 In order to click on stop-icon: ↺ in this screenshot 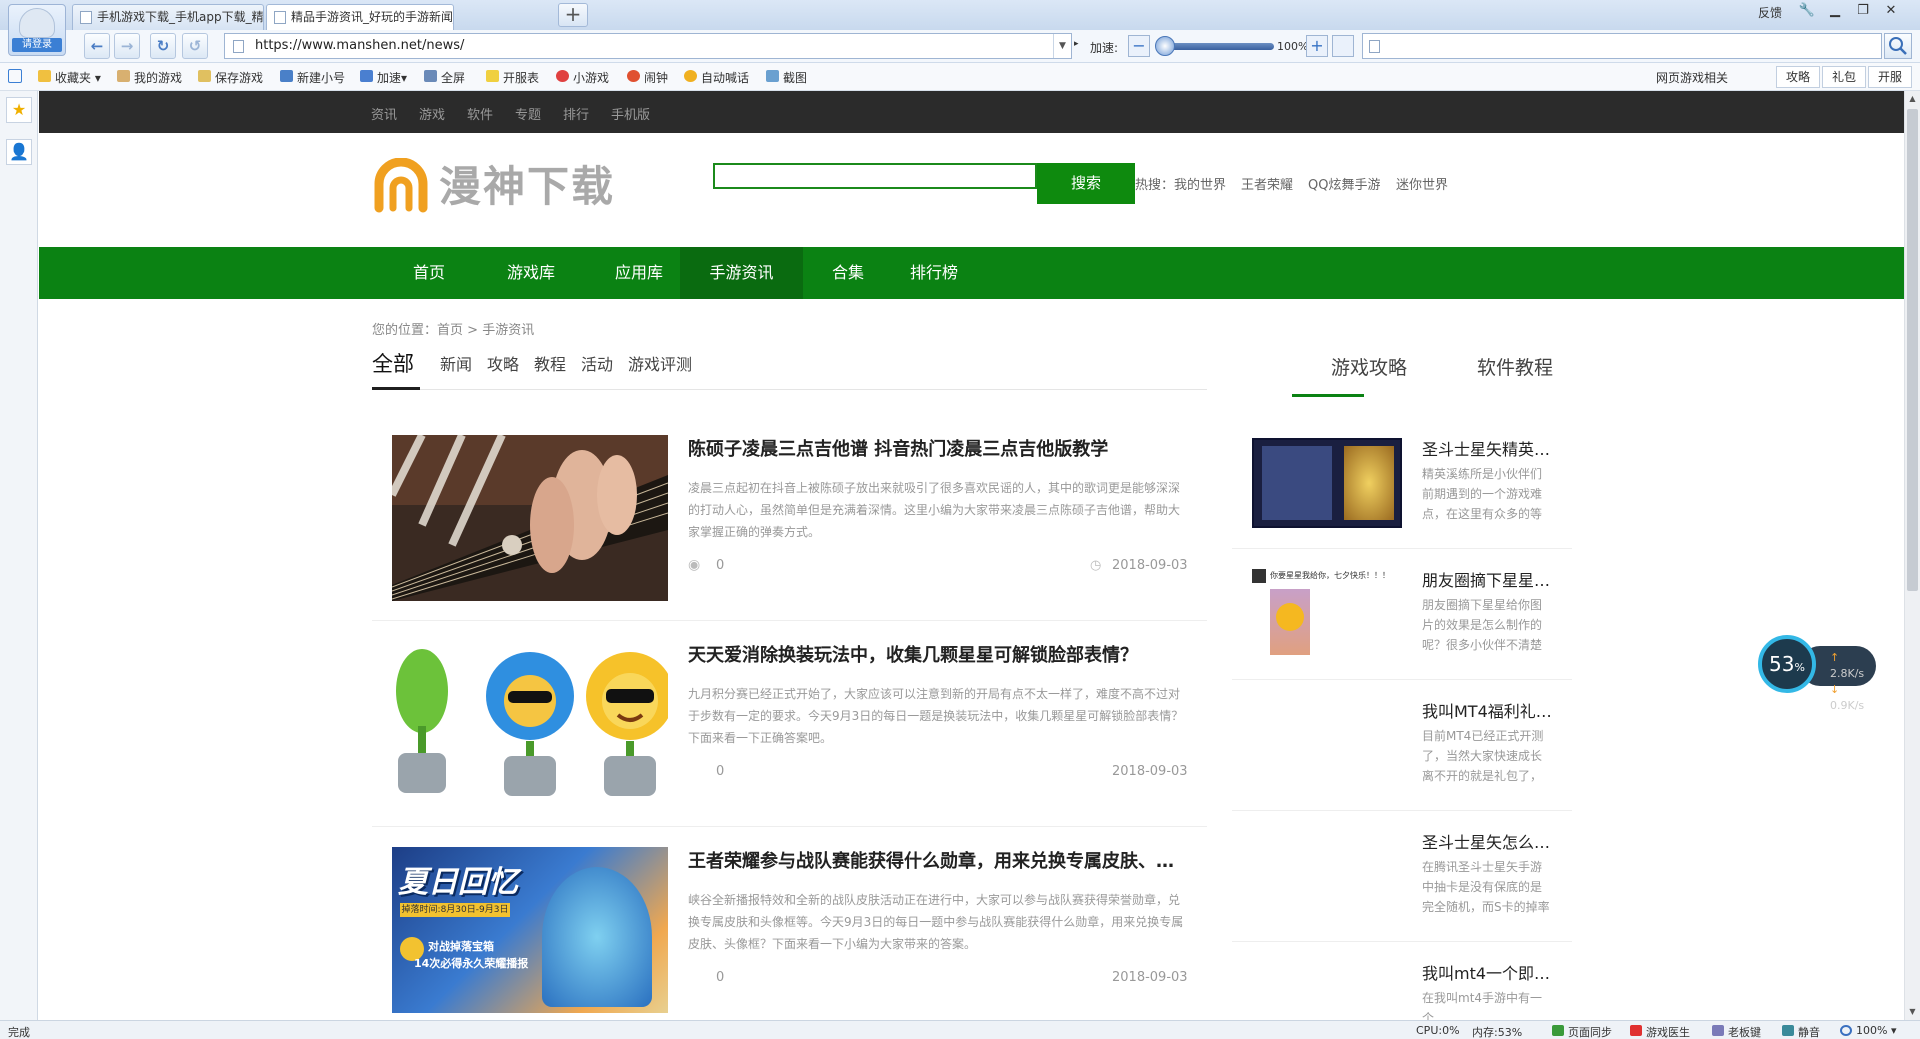, I will do `click(195, 46)`.